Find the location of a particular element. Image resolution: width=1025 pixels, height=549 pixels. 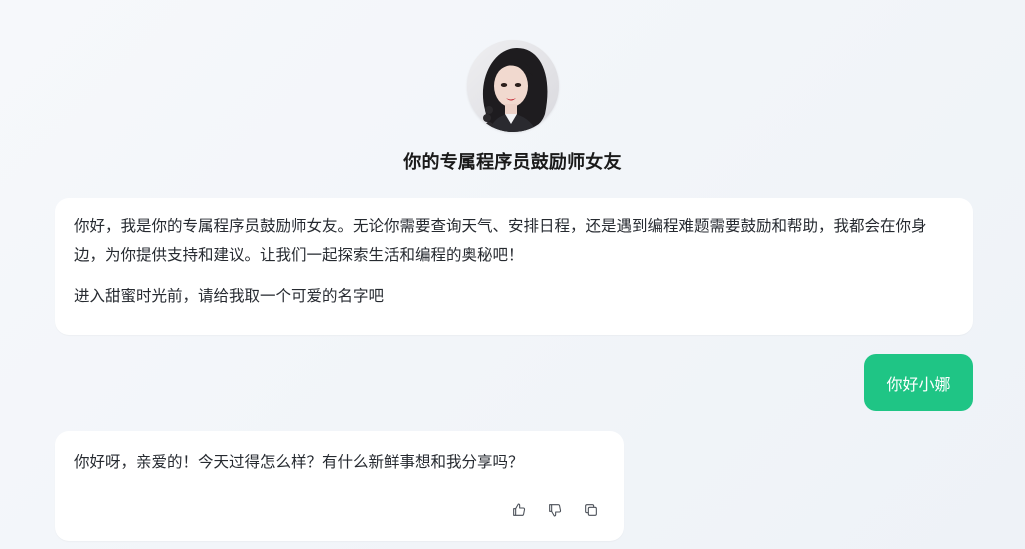

message-actions is located at coordinates (555, 510).